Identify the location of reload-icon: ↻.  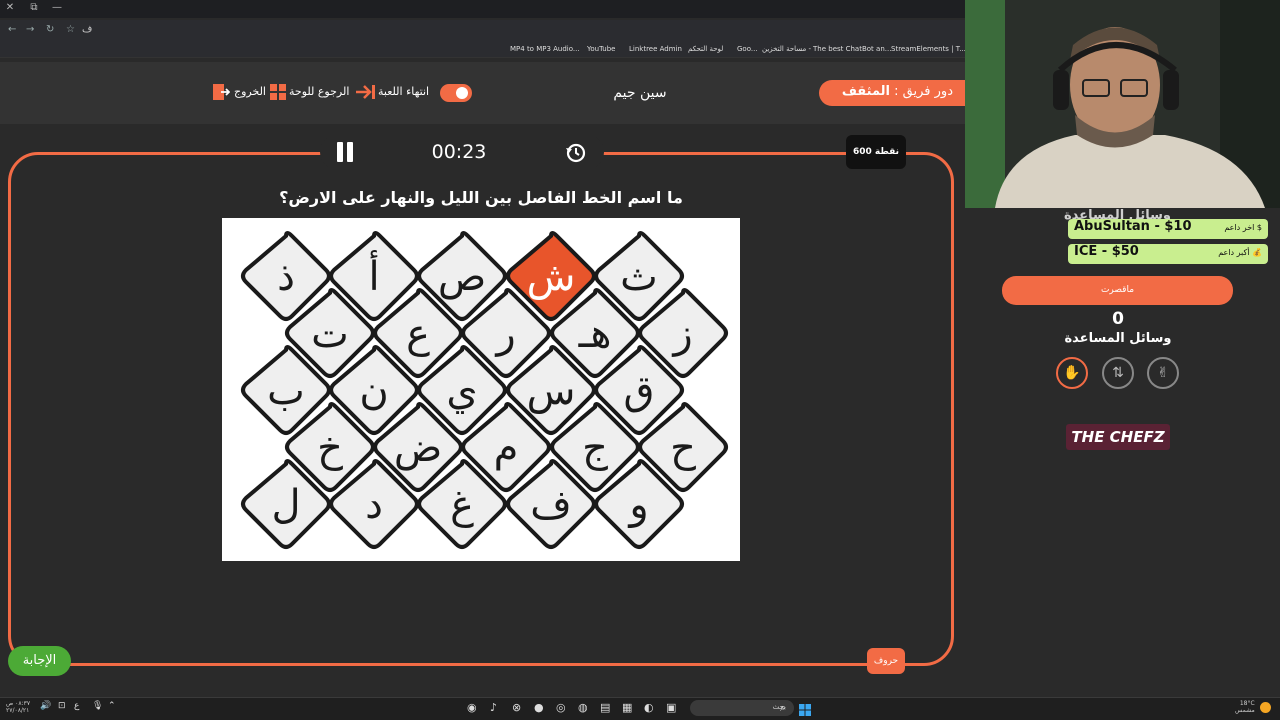
(50, 29).